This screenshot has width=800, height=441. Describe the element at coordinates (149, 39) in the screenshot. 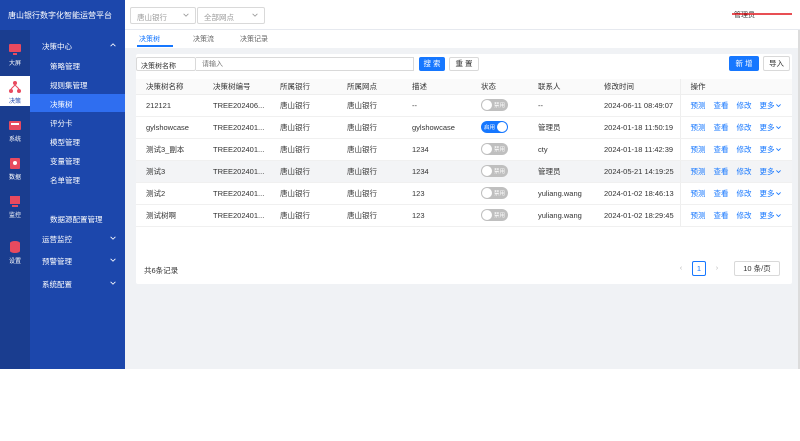

I see `tab-decision-tree: 决策树` at that location.